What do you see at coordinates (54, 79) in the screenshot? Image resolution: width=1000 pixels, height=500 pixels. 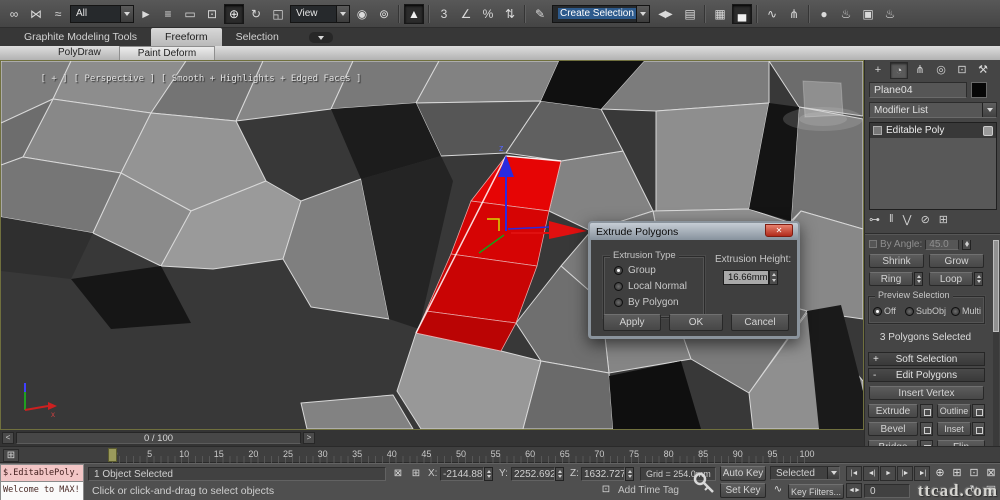 I see `viewport-menu-general: [ + ]` at bounding box center [54, 79].